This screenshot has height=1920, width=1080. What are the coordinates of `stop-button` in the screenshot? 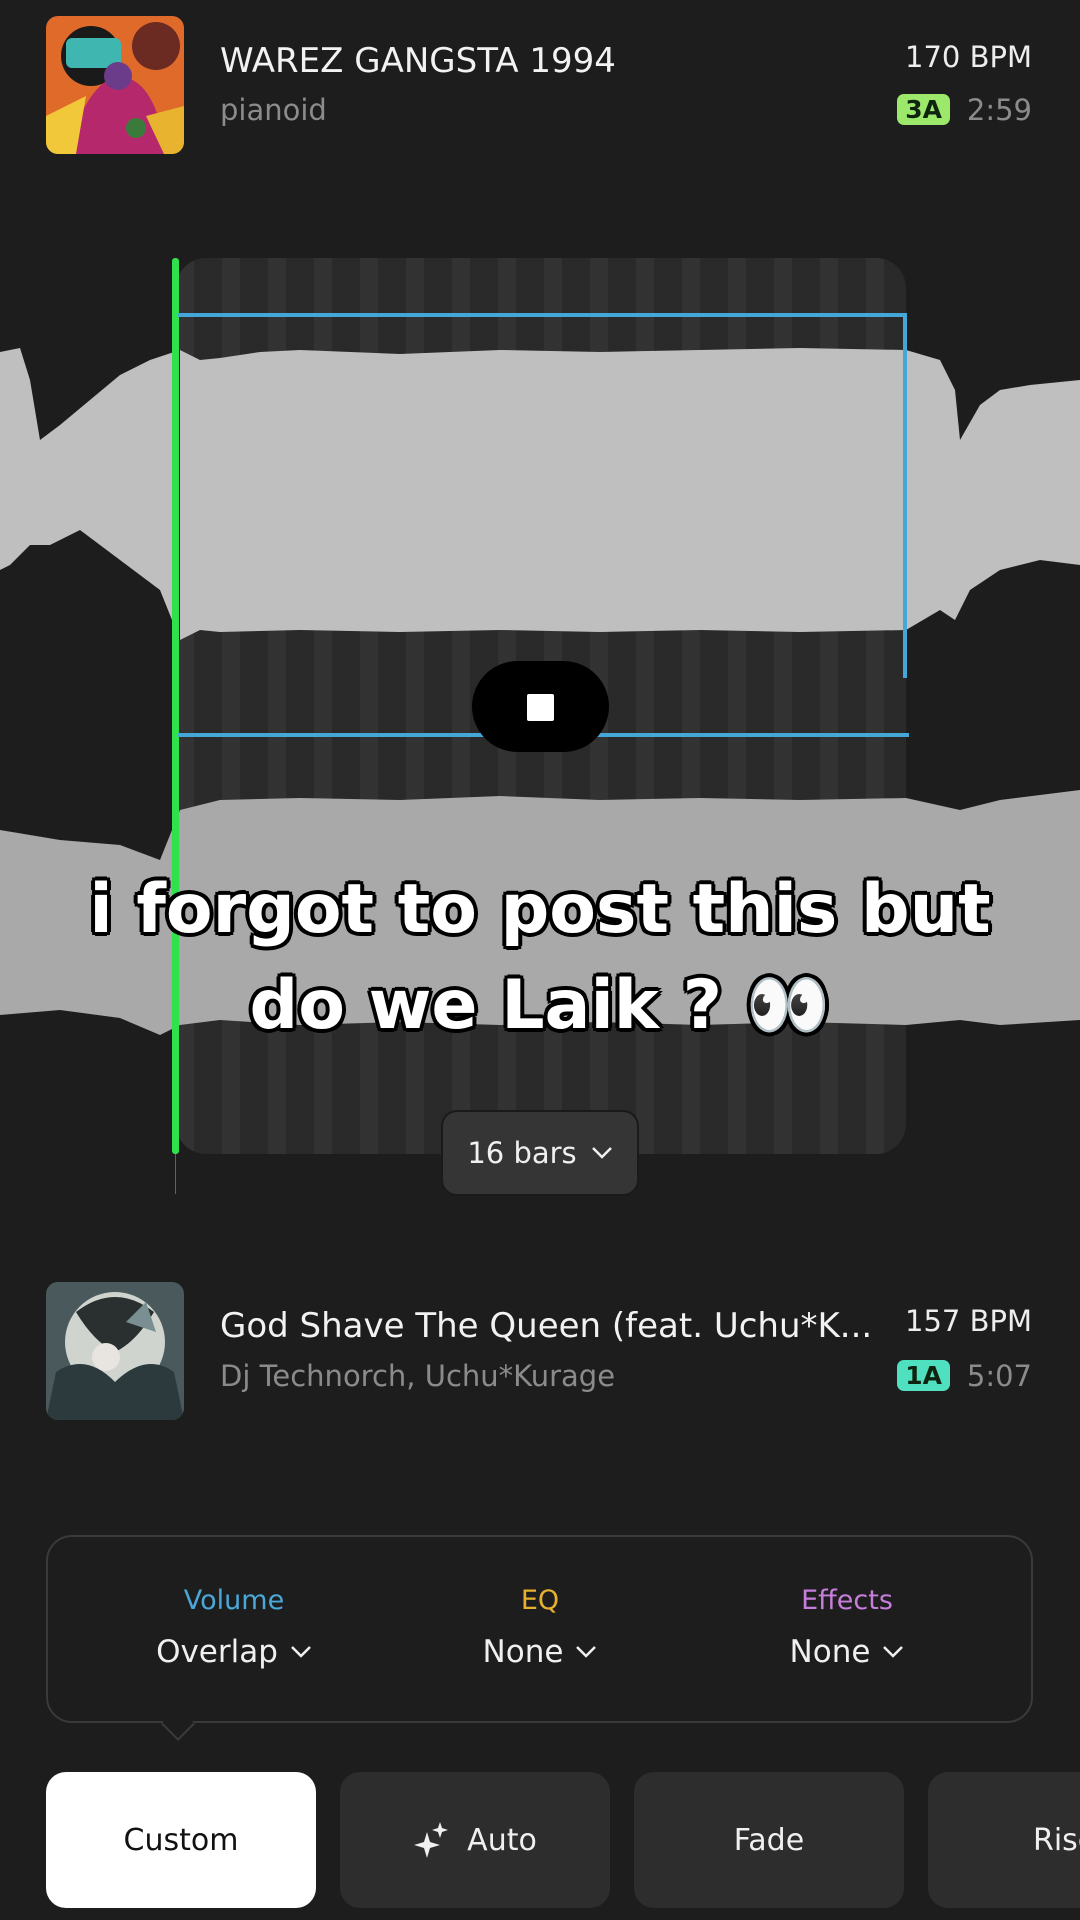 It's located at (540, 706).